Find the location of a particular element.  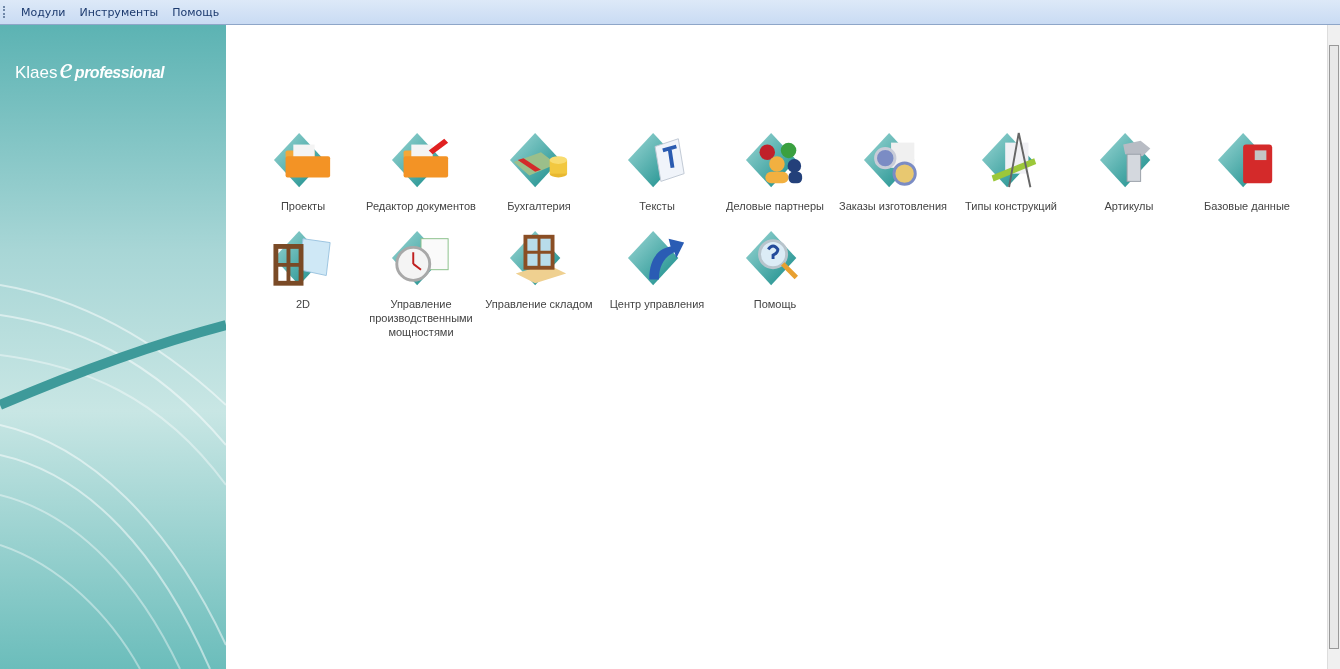

module-launcher: Артикулы is located at coordinates (1129, 172).